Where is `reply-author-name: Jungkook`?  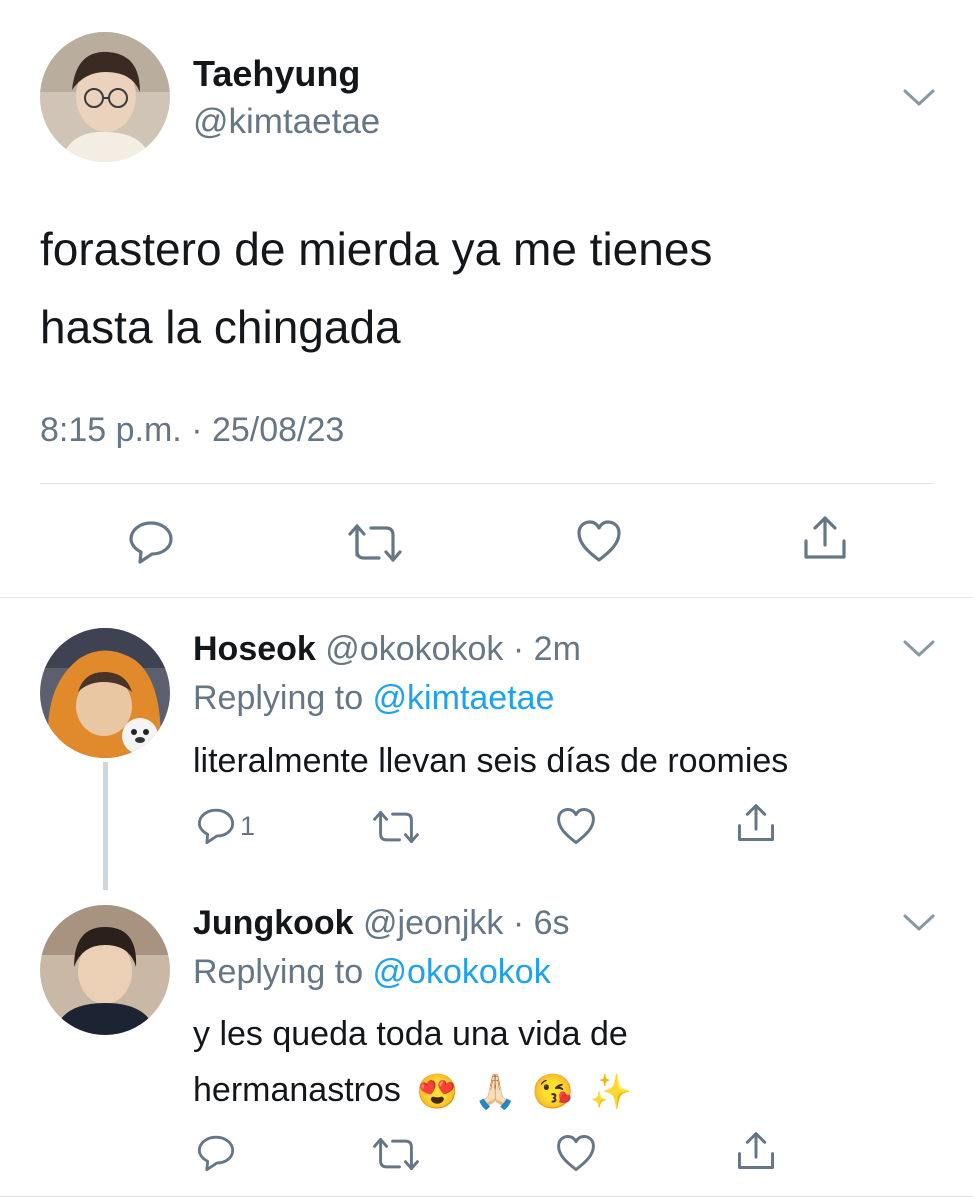
reply-author-name: Jungkook is located at coordinates (273, 923).